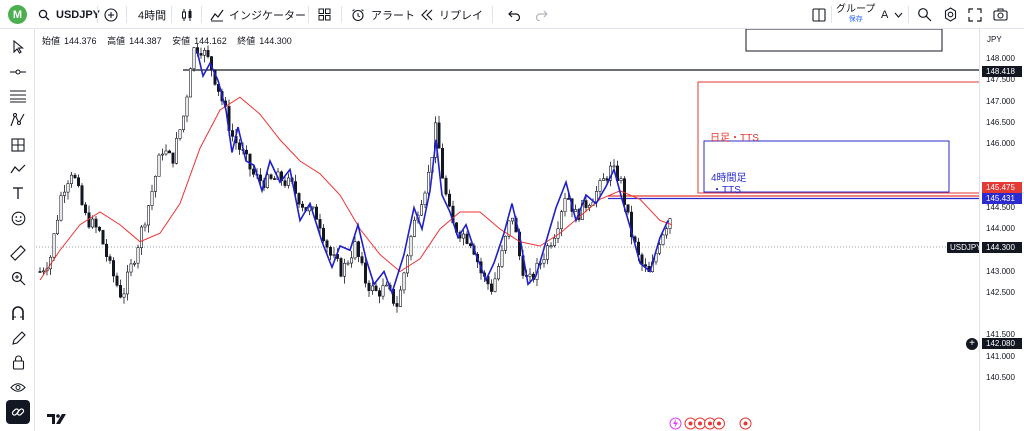 This screenshot has height=431, width=1024. I want to click on user-avatar: M, so click(17, 14).